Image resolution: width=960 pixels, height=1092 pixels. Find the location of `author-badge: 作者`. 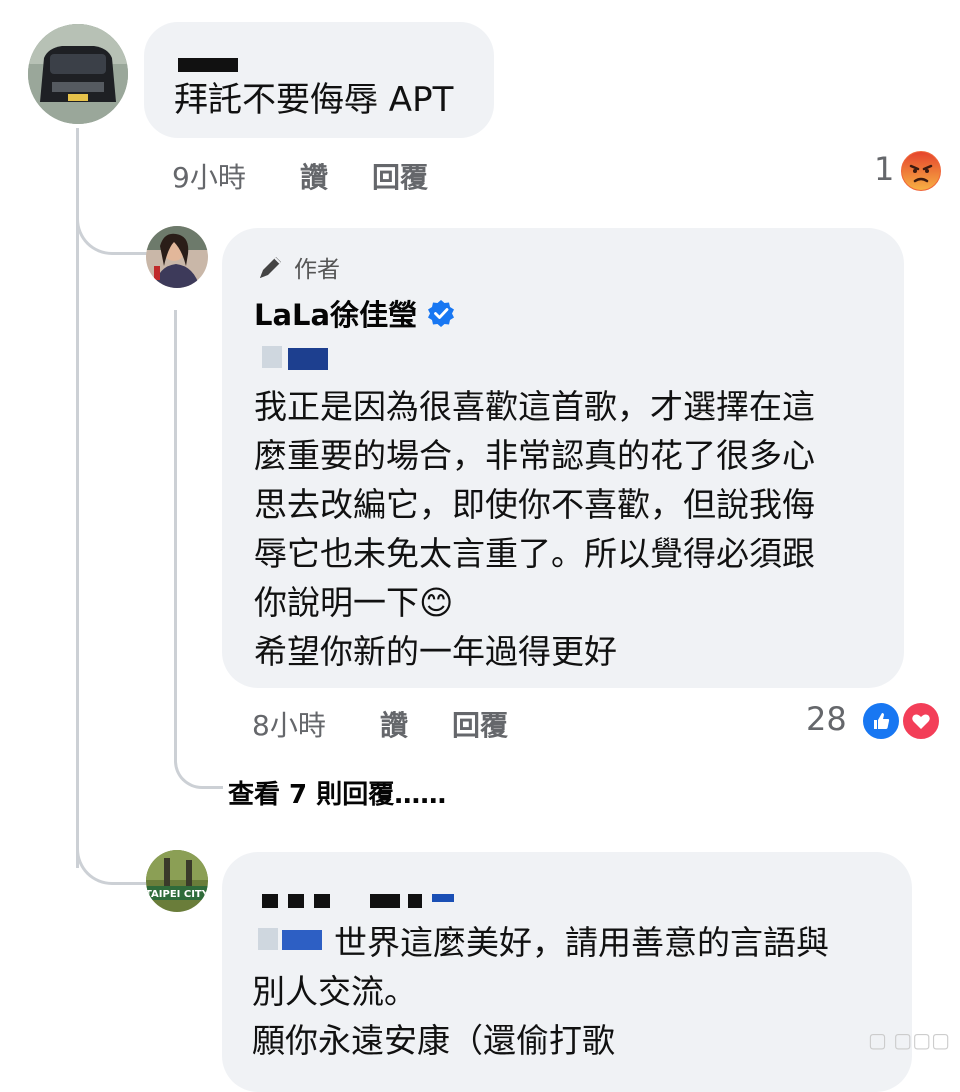

author-badge: 作者 is located at coordinates (298, 267).